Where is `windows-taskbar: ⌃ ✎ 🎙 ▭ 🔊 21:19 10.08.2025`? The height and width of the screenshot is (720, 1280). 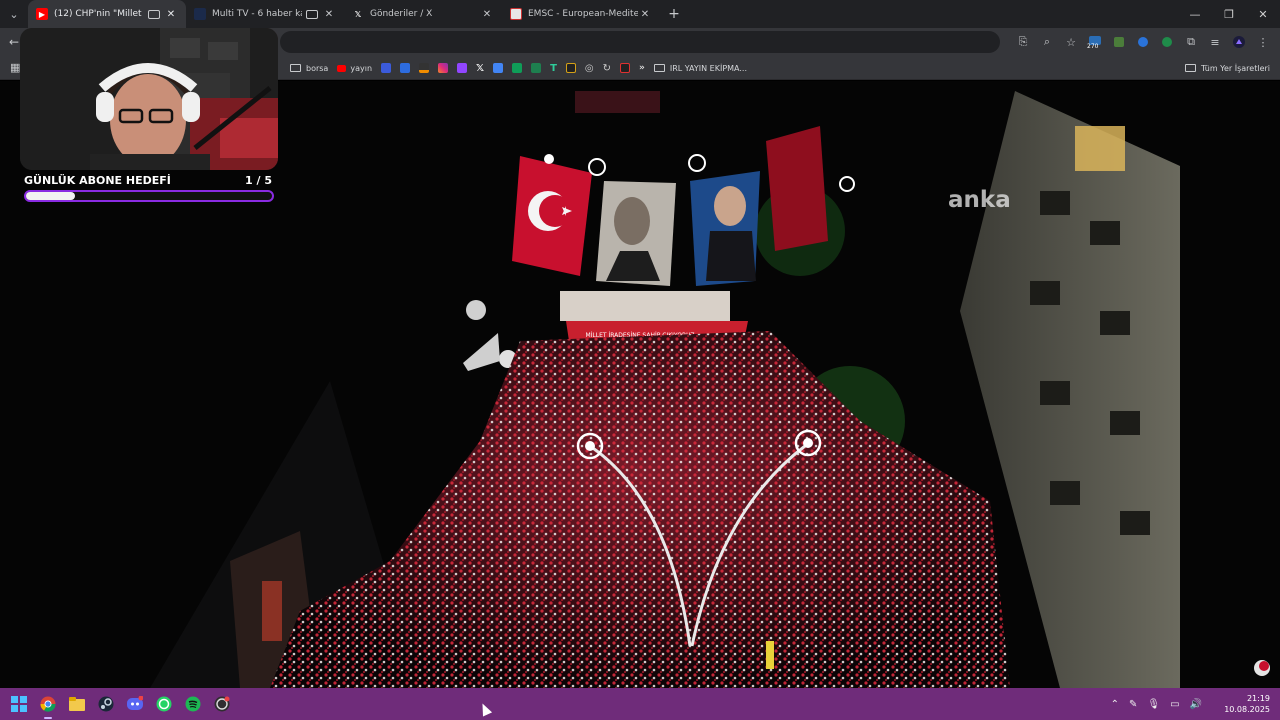 windows-taskbar: ⌃ ✎ 🎙 ▭ 🔊 21:19 10.08.2025 is located at coordinates (640, 704).